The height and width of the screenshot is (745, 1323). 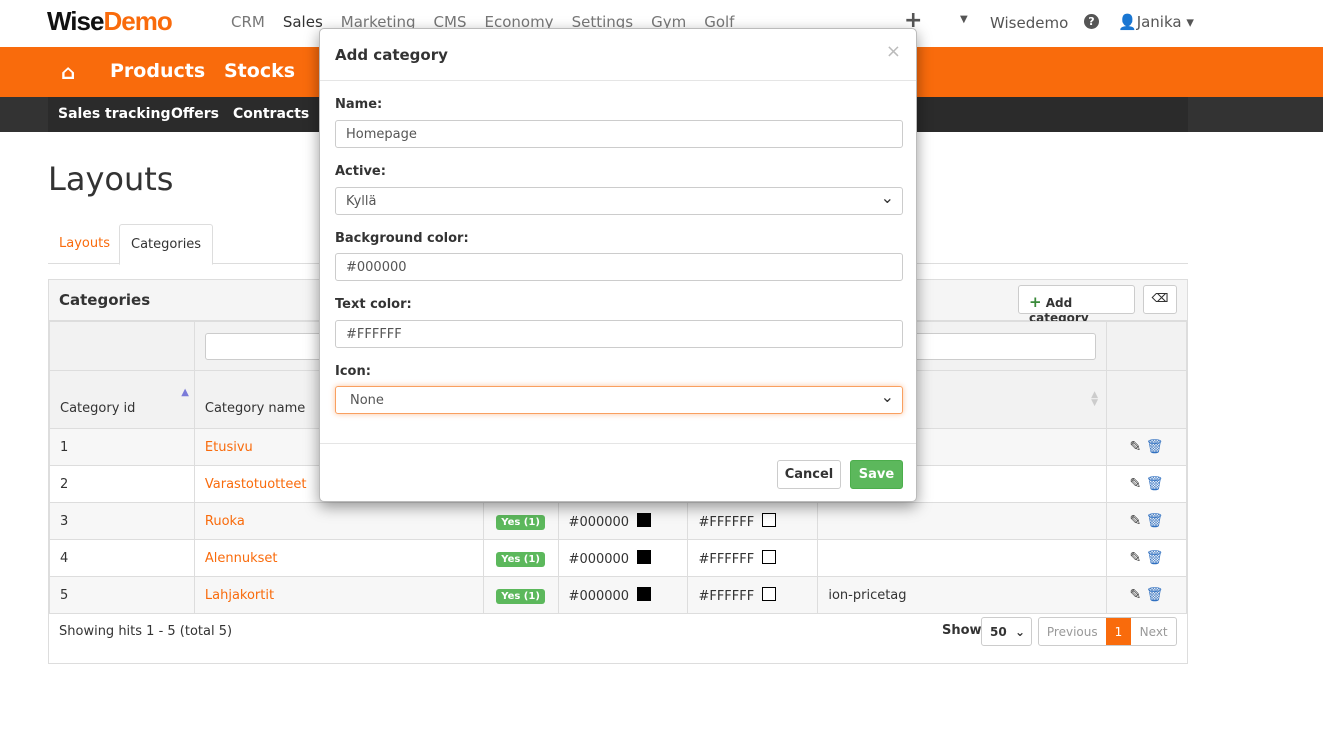 What do you see at coordinates (964, 19) in the screenshot?
I see `caret-down-icon: ▼` at bounding box center [964, 19].